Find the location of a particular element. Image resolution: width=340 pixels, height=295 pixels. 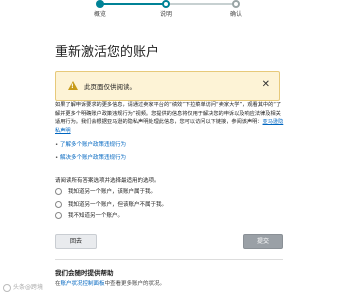

watermark: 头条@跨境 is located at coordinates (23, 287).